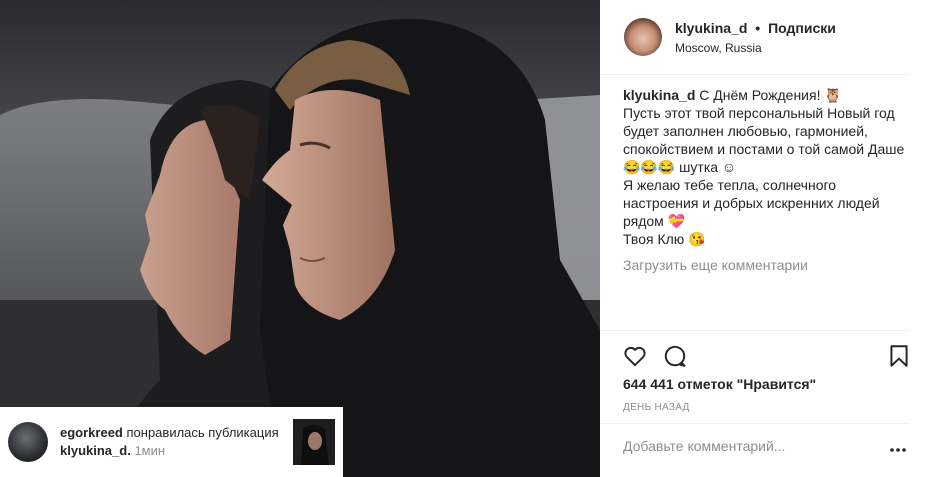  What do you see at coordinates (635, 356) in the screenshot?
I see `heart-outline-icon` at bounding box center [635, 356].